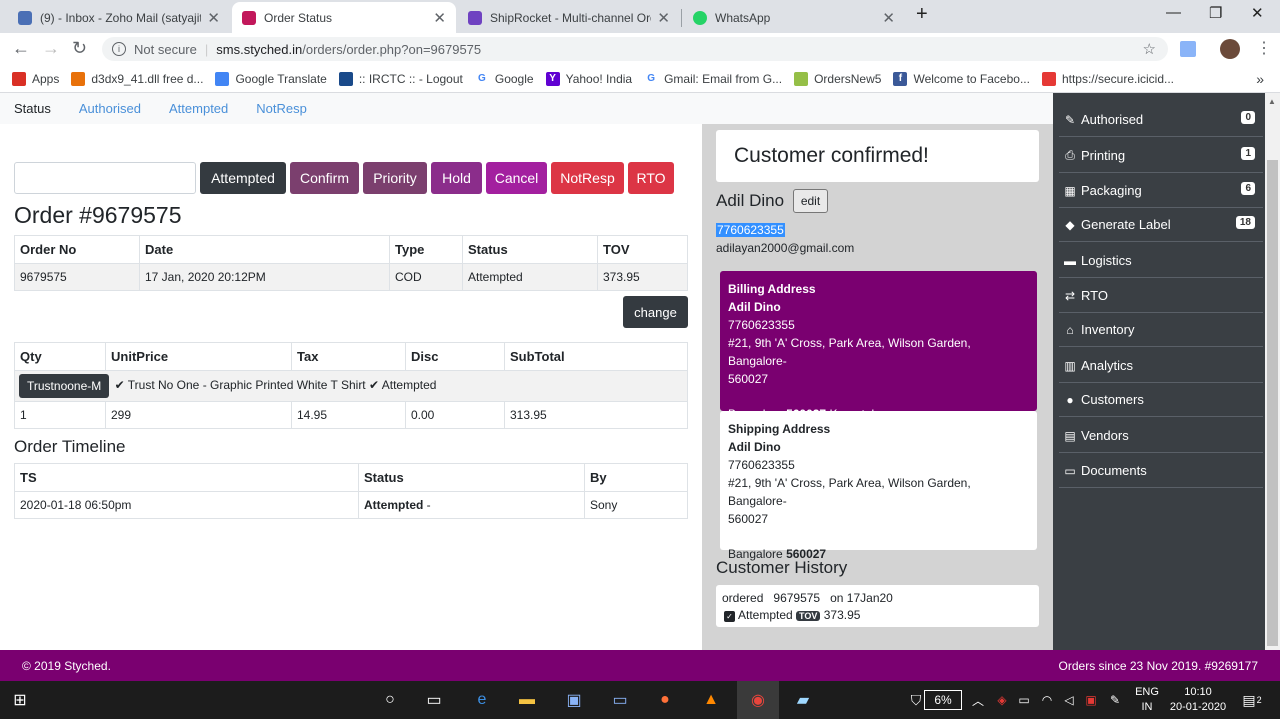  What do you see at coordinates (588, 78) in the screenshot?
I see `bookmark-item: Y Yahoo! India` at bounding box center [588, 78].